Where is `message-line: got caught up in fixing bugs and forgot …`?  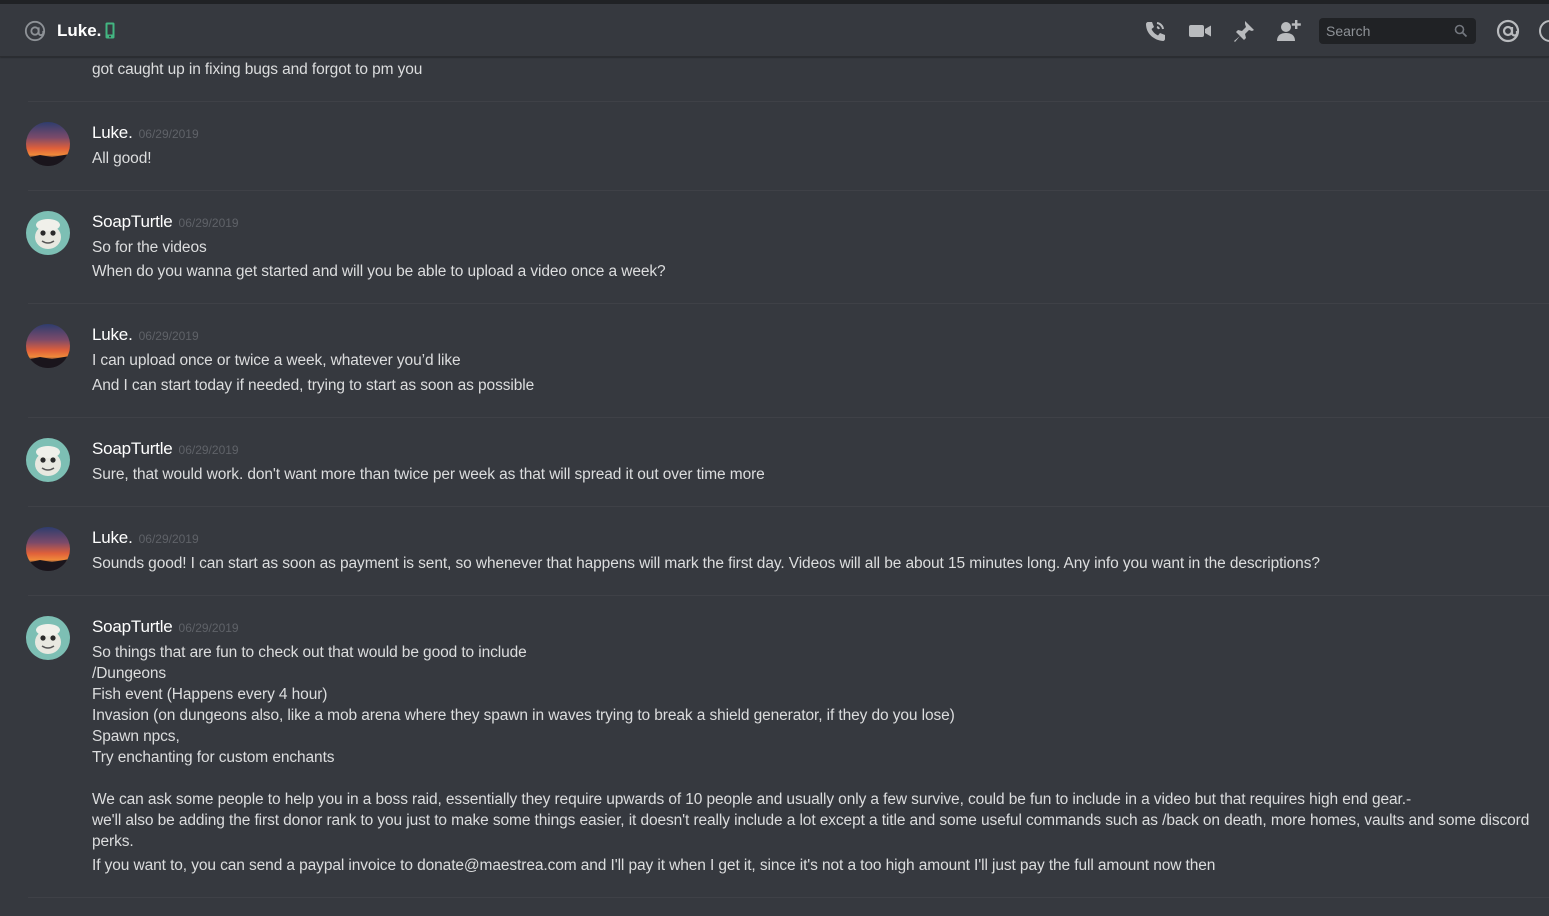 message-line: got caught up in fixing bugs and forgot … is located at coordinates (257, 69).